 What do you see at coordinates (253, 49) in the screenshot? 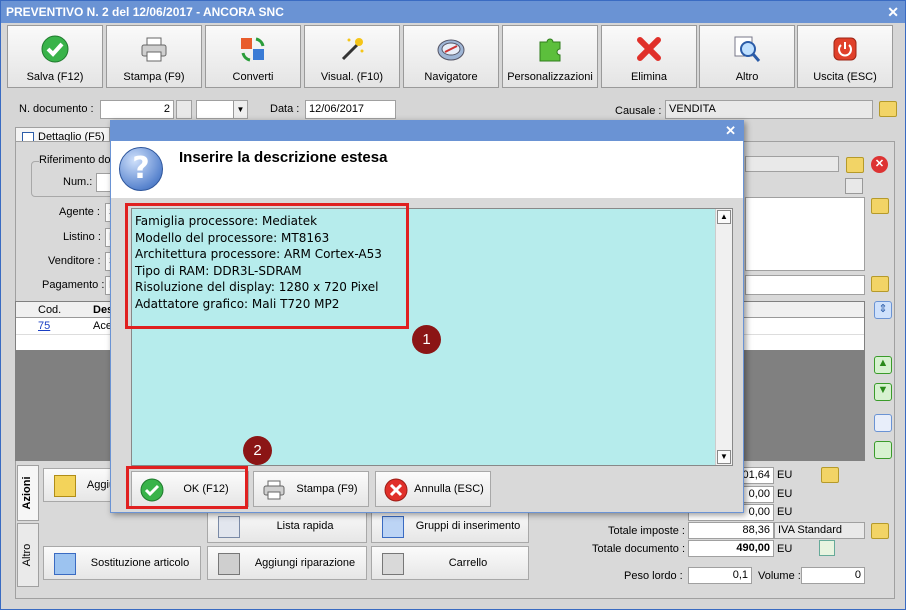
I see `convert-icon` at bounding box center [253, 49].